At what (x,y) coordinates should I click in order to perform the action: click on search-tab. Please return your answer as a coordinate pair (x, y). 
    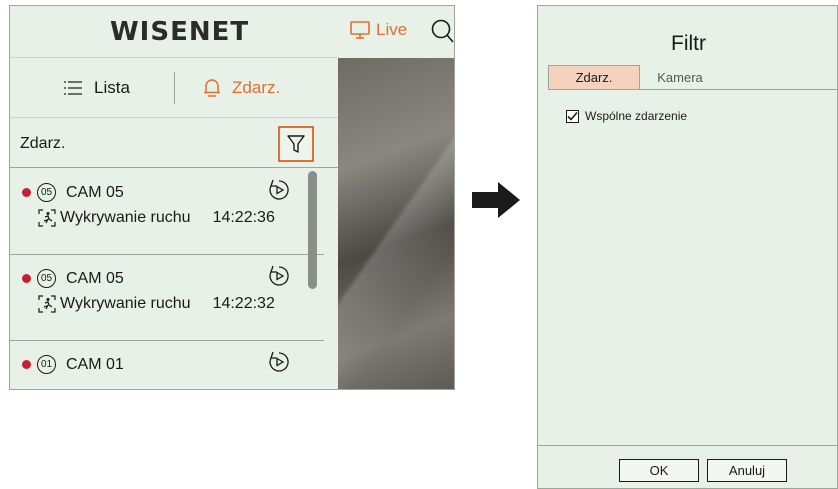
    Looking at the image, I should click on (442, 33).